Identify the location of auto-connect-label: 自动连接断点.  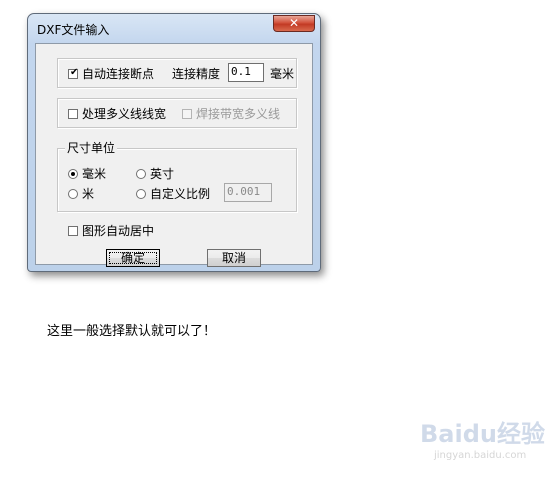
(118, 74).